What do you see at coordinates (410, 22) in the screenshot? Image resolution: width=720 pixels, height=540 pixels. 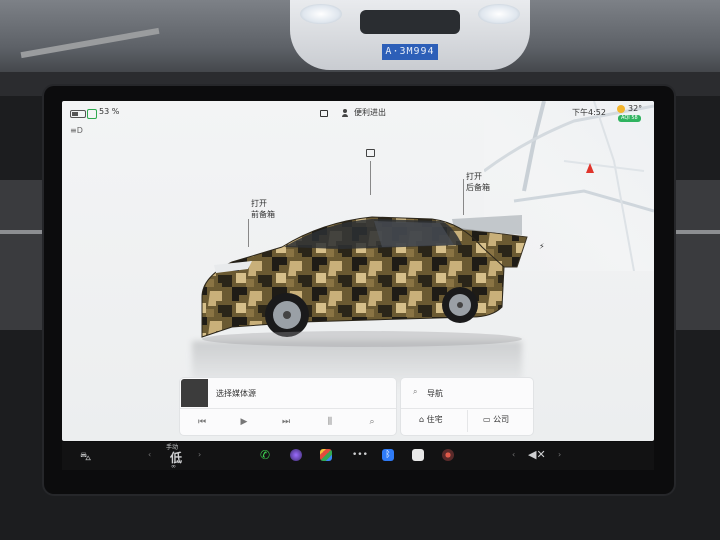 I see `front-vehicle-grille` at bounding box center [410, 22].